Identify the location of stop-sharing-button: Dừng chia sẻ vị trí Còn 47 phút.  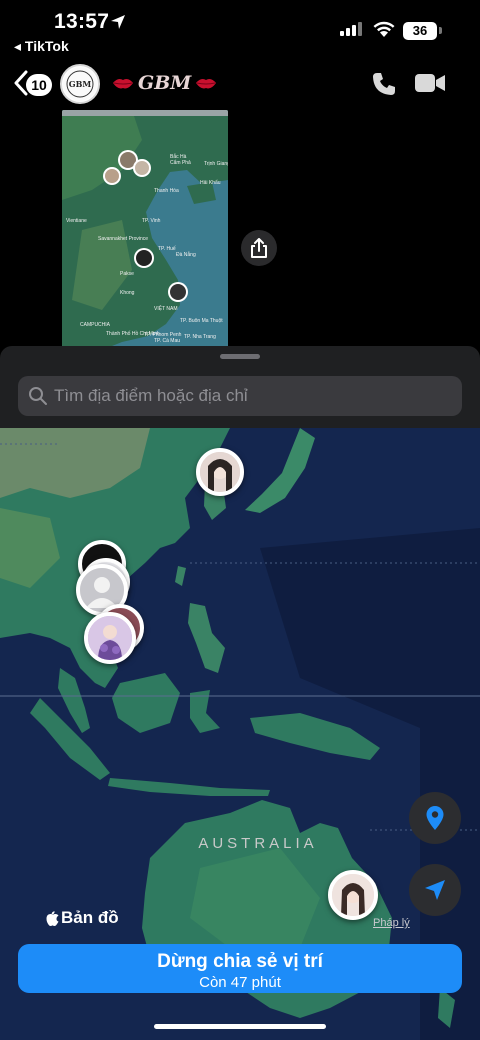
(240, 968).